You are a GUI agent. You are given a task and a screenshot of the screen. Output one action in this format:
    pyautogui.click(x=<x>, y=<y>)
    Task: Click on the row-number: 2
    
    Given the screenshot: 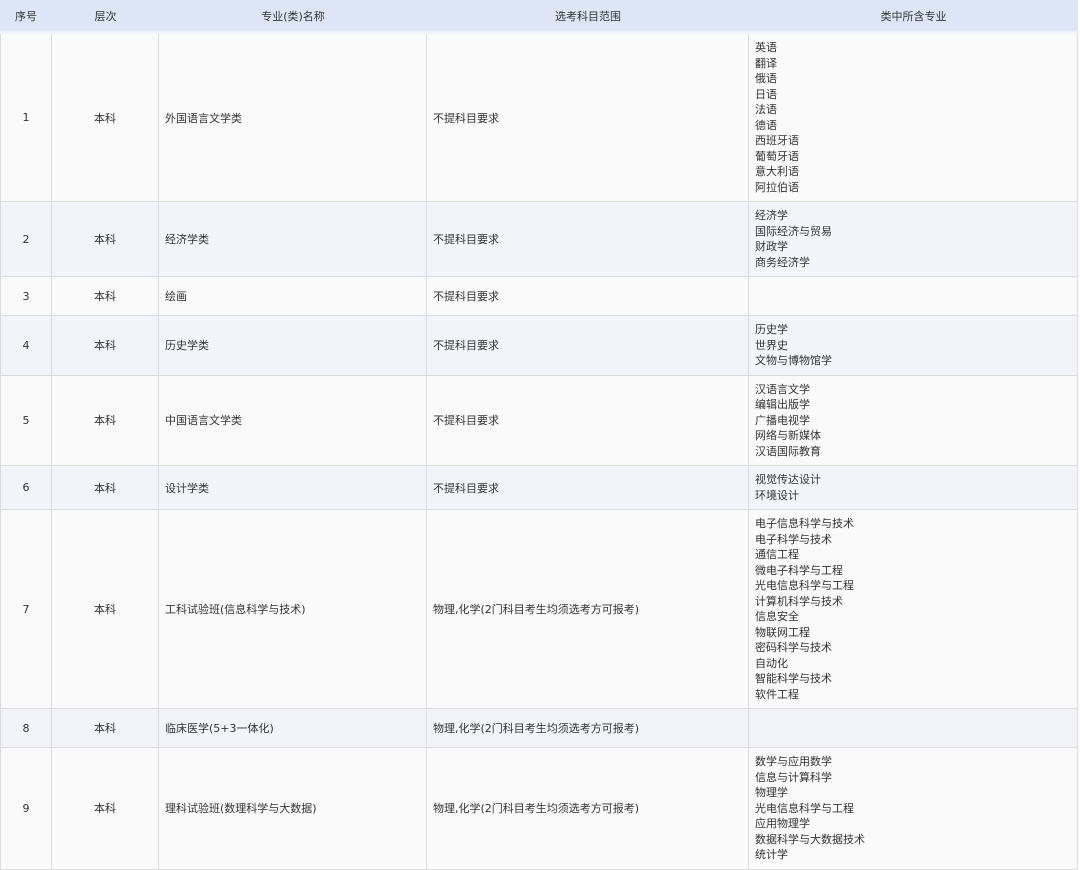 What is the action you would take?
    pyautogui.click(x=26, y=239)
    